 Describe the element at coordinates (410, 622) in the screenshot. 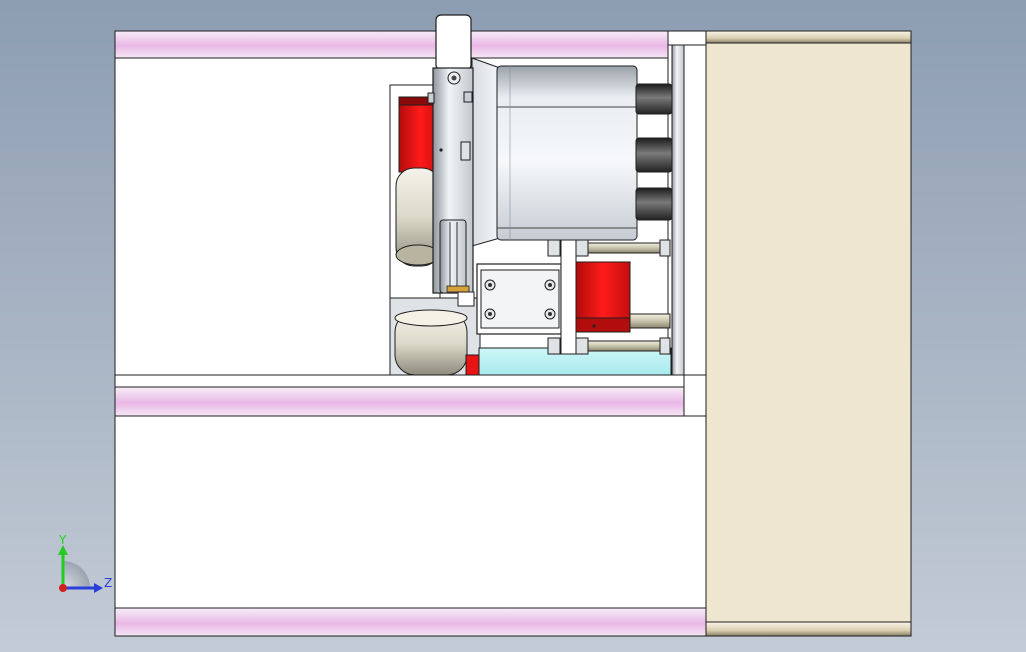

I see `bottom-rail` at that location.